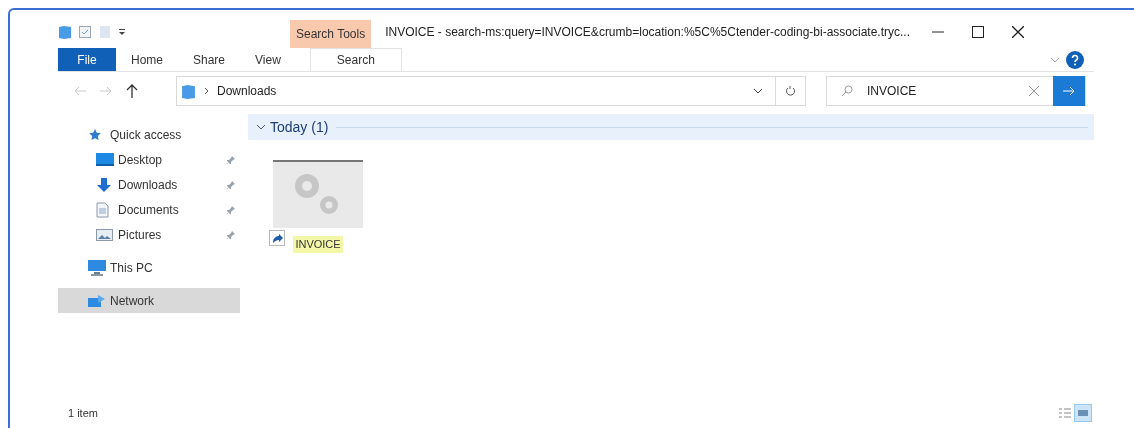 This screenshot has width=1134, height=428. Describe the element at coordinates (149, 300) in the screenshot. I see `nav-item: Network` at that location.